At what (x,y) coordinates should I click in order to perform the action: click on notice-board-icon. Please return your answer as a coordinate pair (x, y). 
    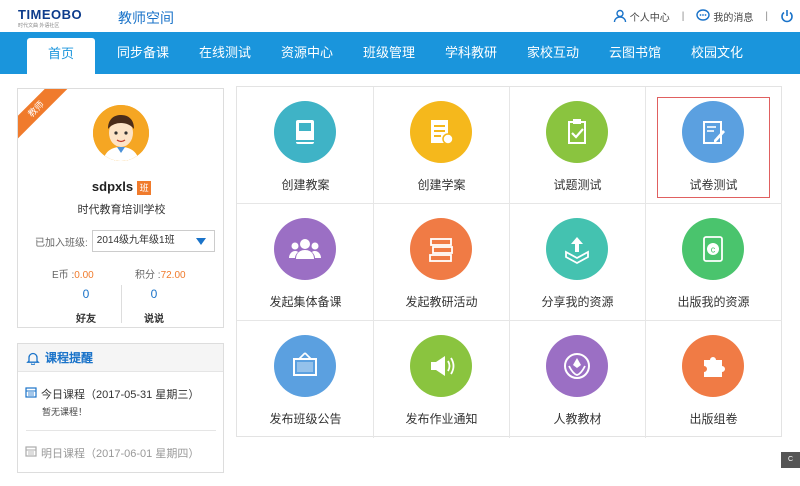
    Looking at the image, I should click on (305, 364).